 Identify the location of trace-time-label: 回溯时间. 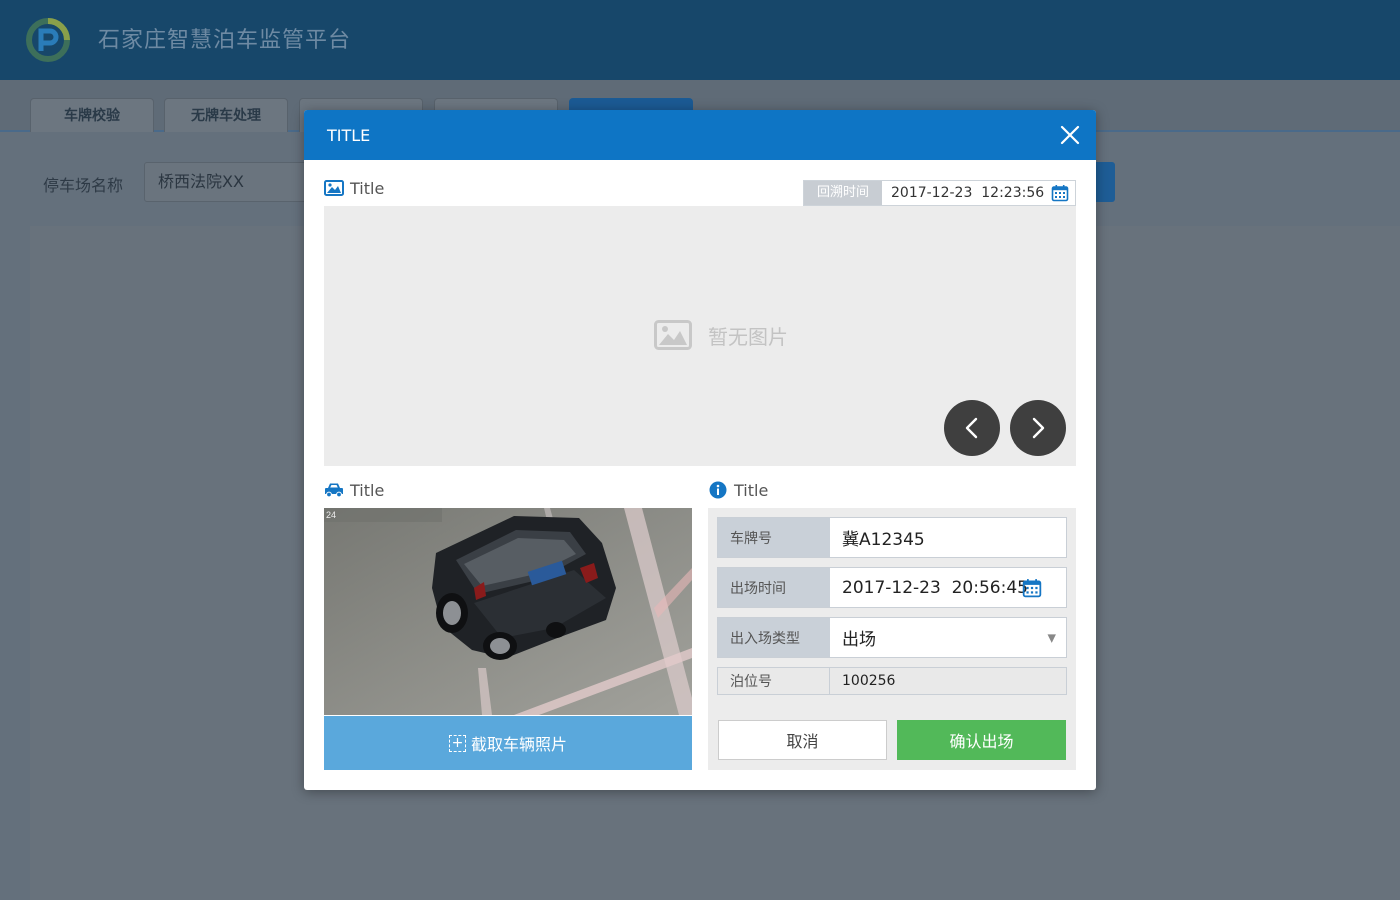
(843, 193).